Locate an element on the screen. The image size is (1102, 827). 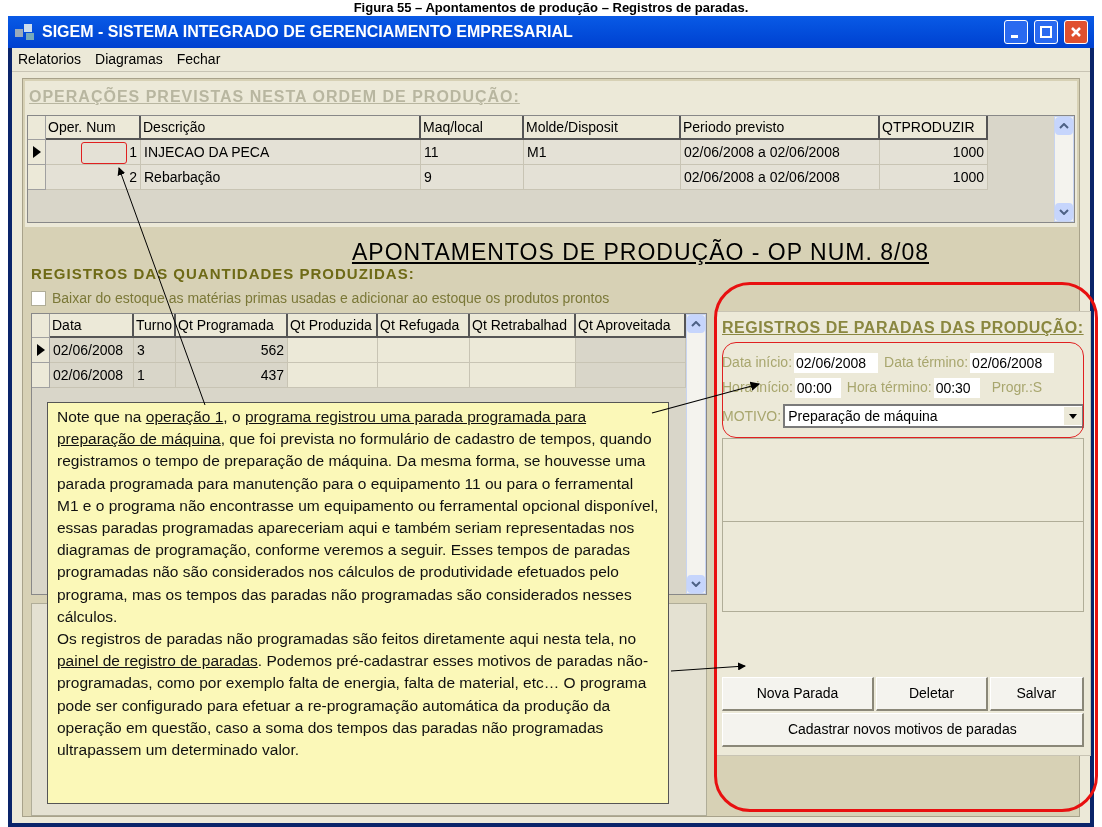
table-cell: M1 is located at coordinates (602, 152).